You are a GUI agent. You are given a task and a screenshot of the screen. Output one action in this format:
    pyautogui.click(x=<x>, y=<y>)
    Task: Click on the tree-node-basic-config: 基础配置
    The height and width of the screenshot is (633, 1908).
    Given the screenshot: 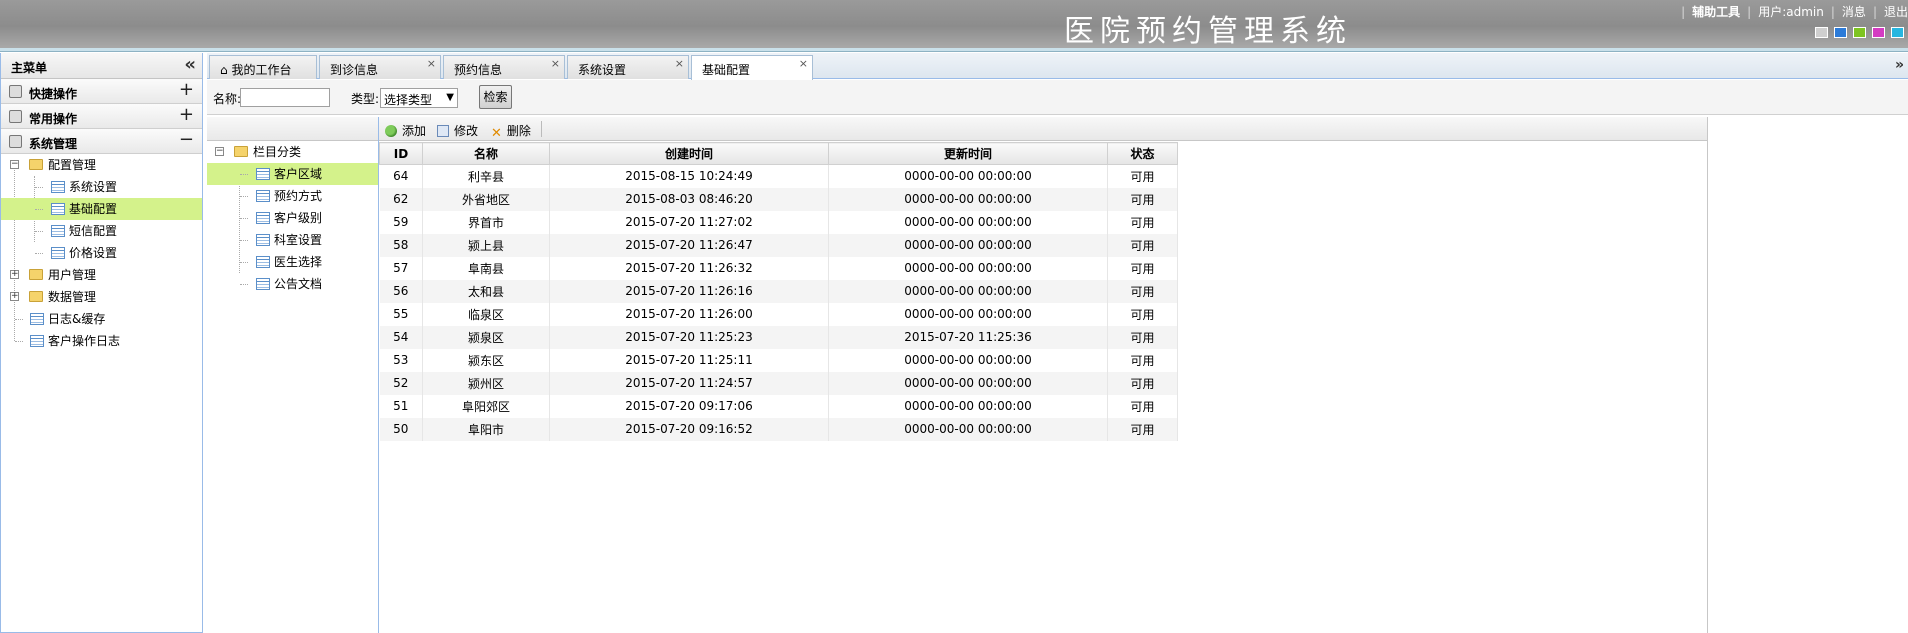 What is the action you would take?
    pyautogui.click(x=101, y=209)
    